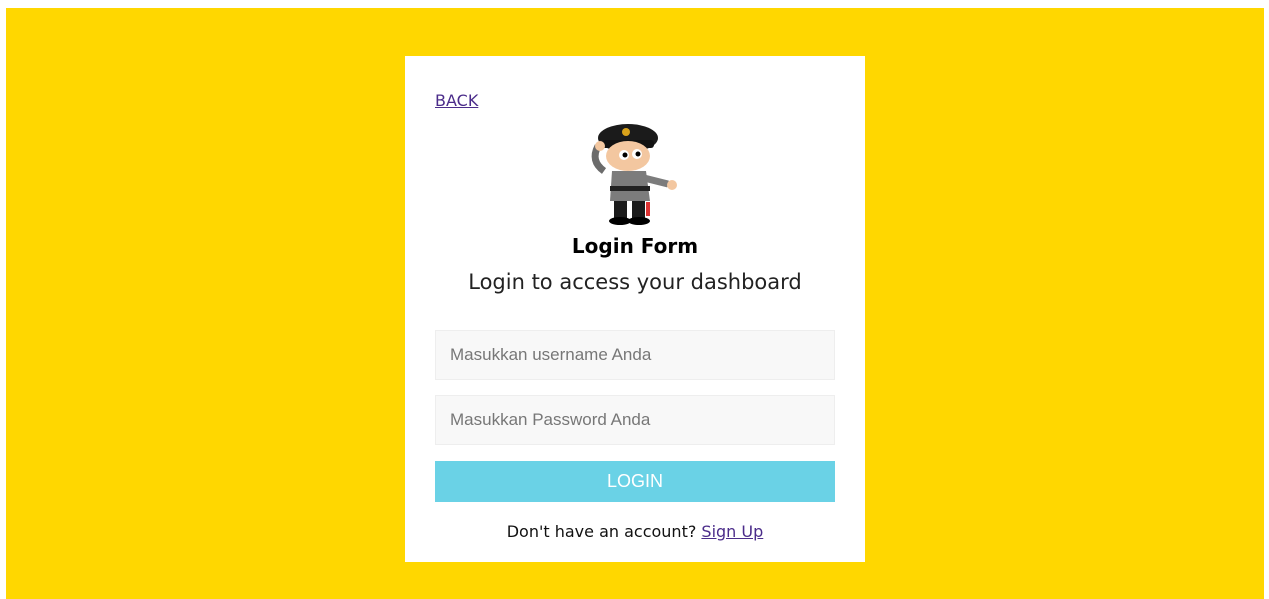 Image resolution: width=1269 pixels, height=599 pixels. What do you see at coordinates (634, 174) in the screenshot?
I see `police-mascot-image` at bounding box center [634, 174].